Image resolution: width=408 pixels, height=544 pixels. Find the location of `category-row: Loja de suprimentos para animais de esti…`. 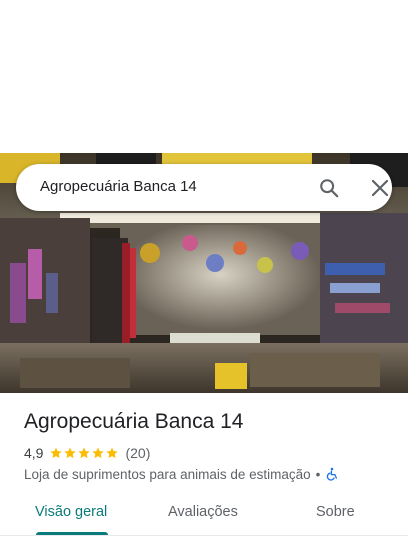

category-row: Loja de suprimentos para animais de esti… is located at coordinates (181, 474).